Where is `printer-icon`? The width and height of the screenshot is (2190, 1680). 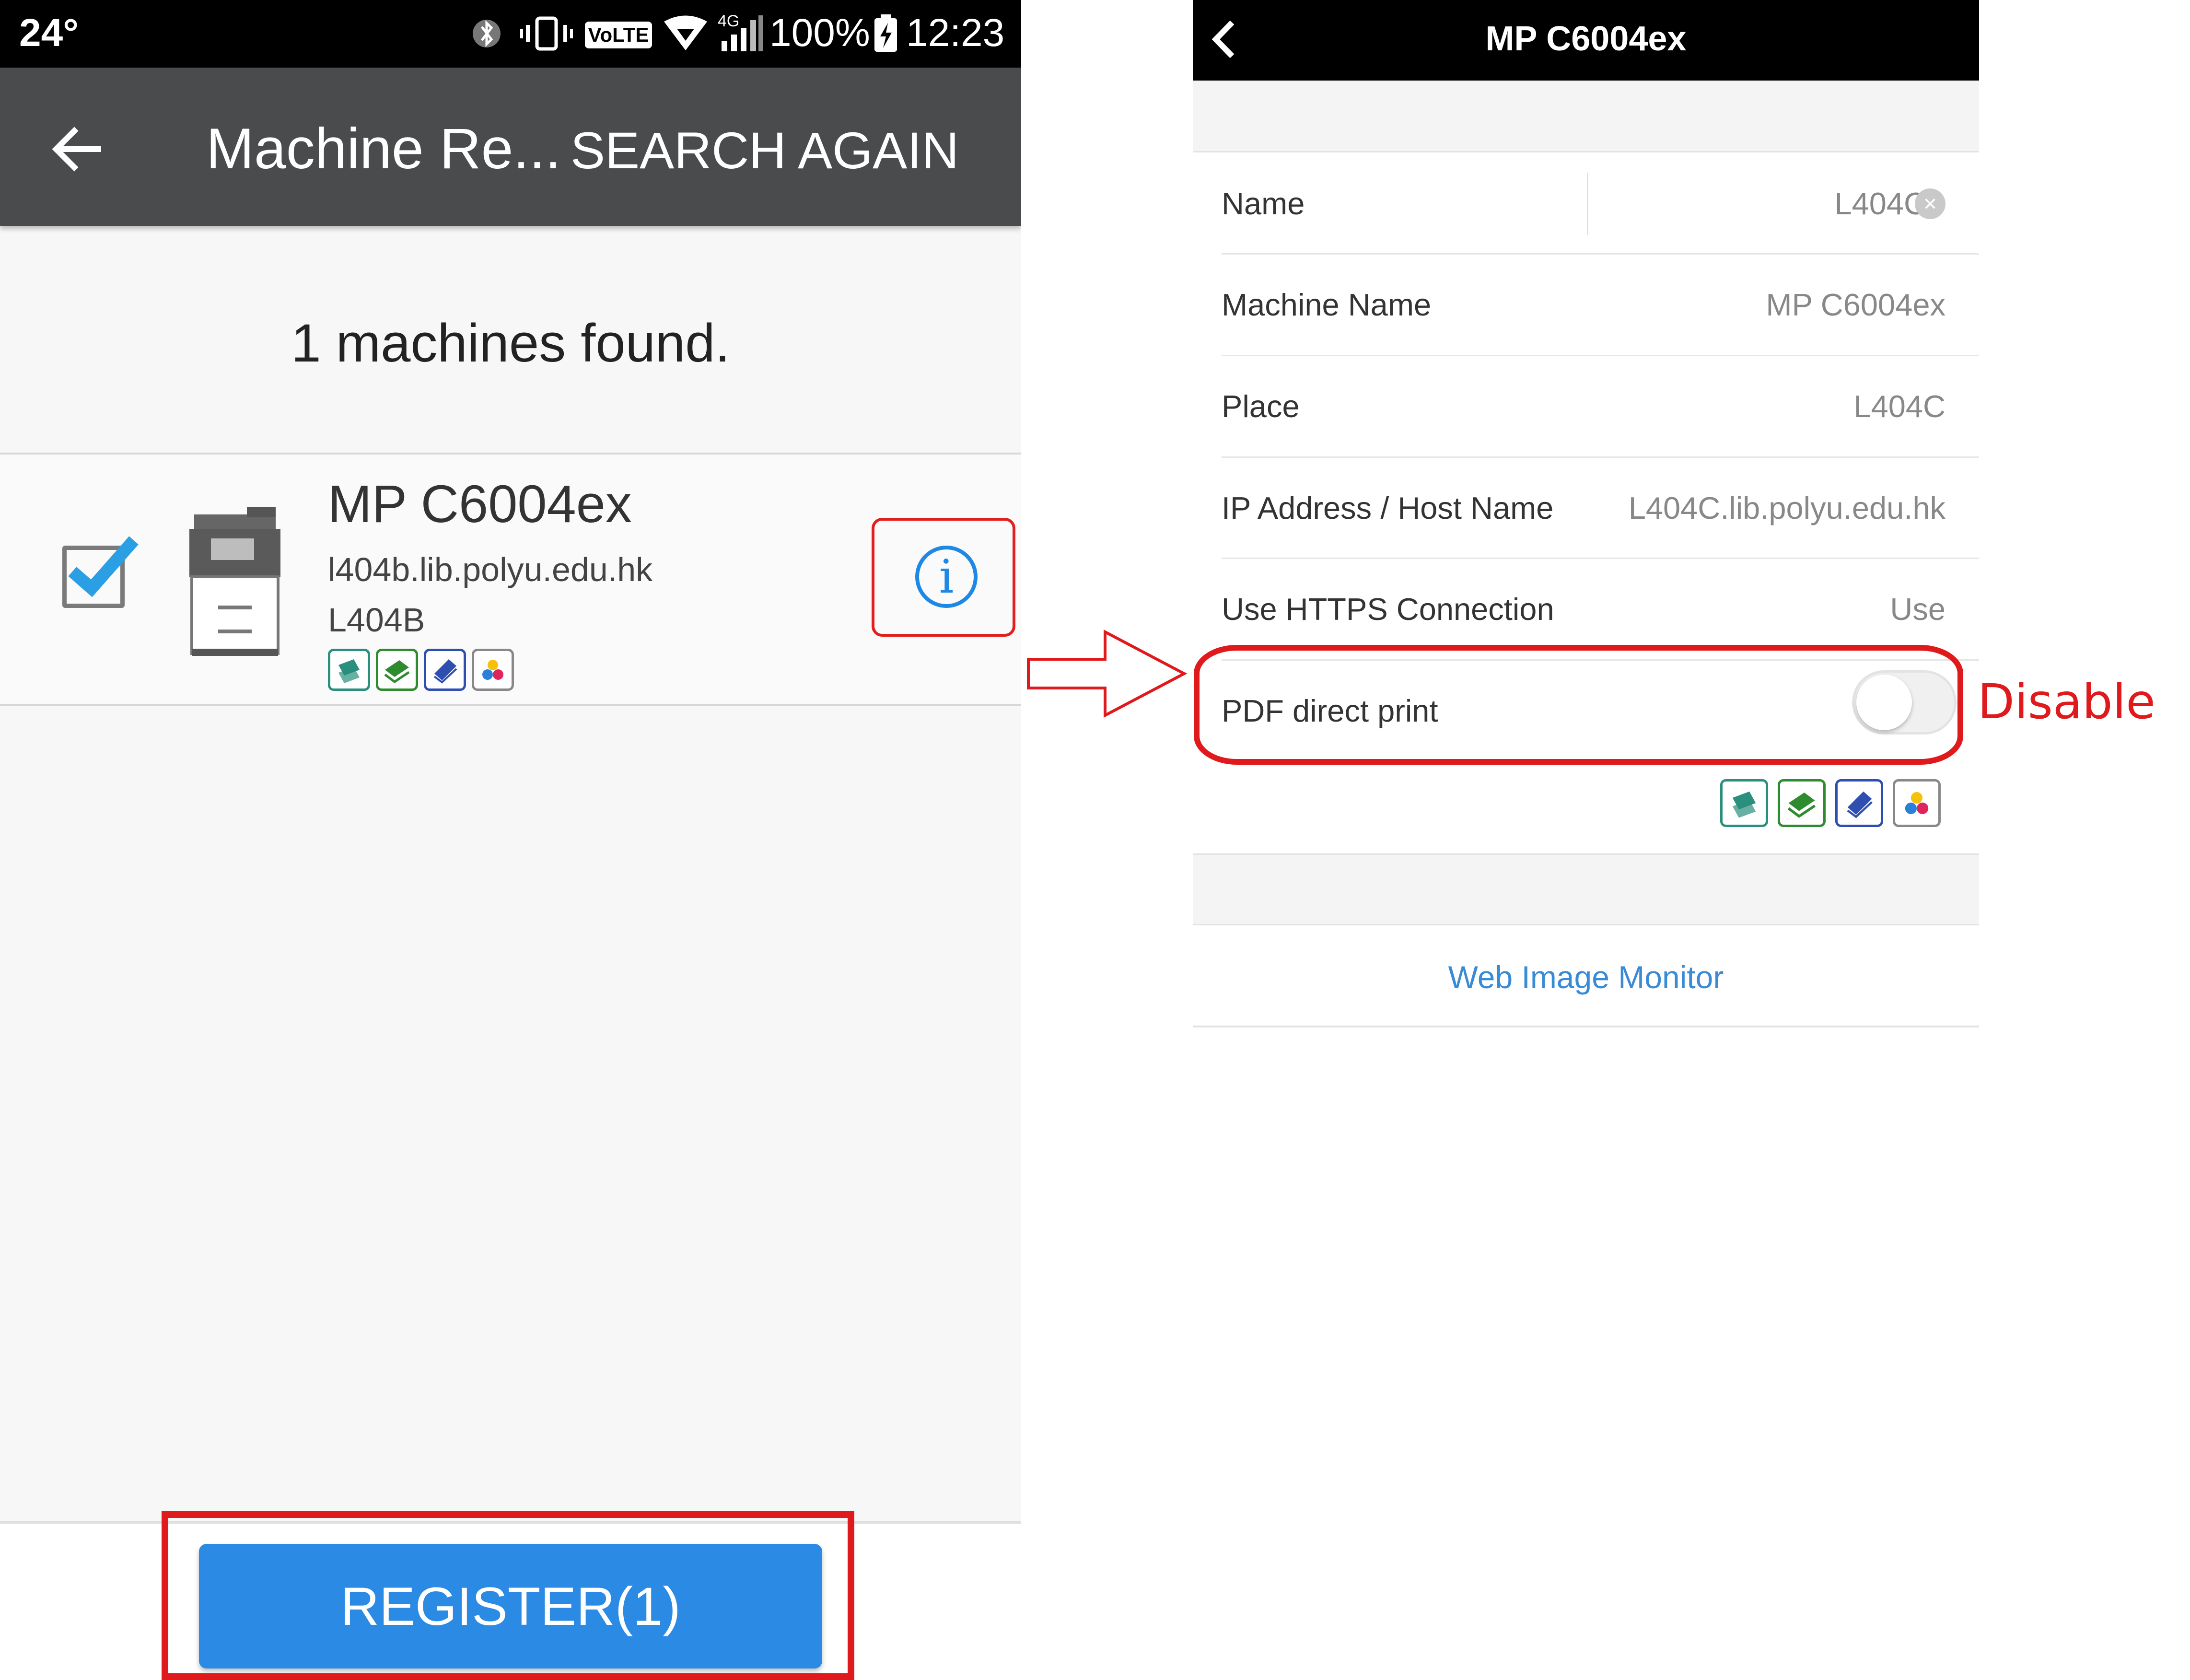
printer-icon is located at coordinates (234, 580).